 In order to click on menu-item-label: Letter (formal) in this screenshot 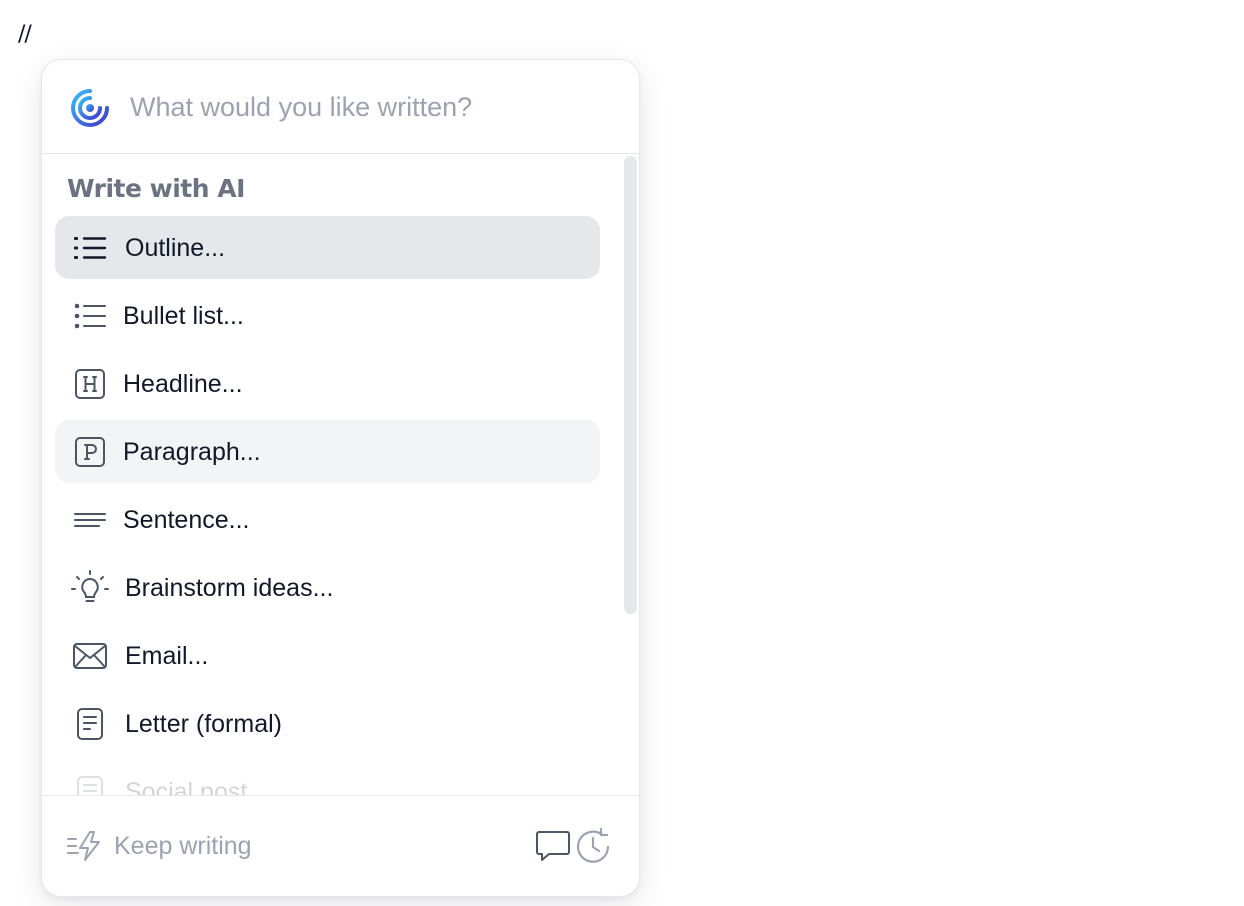, I will do `click(203, 724)`.